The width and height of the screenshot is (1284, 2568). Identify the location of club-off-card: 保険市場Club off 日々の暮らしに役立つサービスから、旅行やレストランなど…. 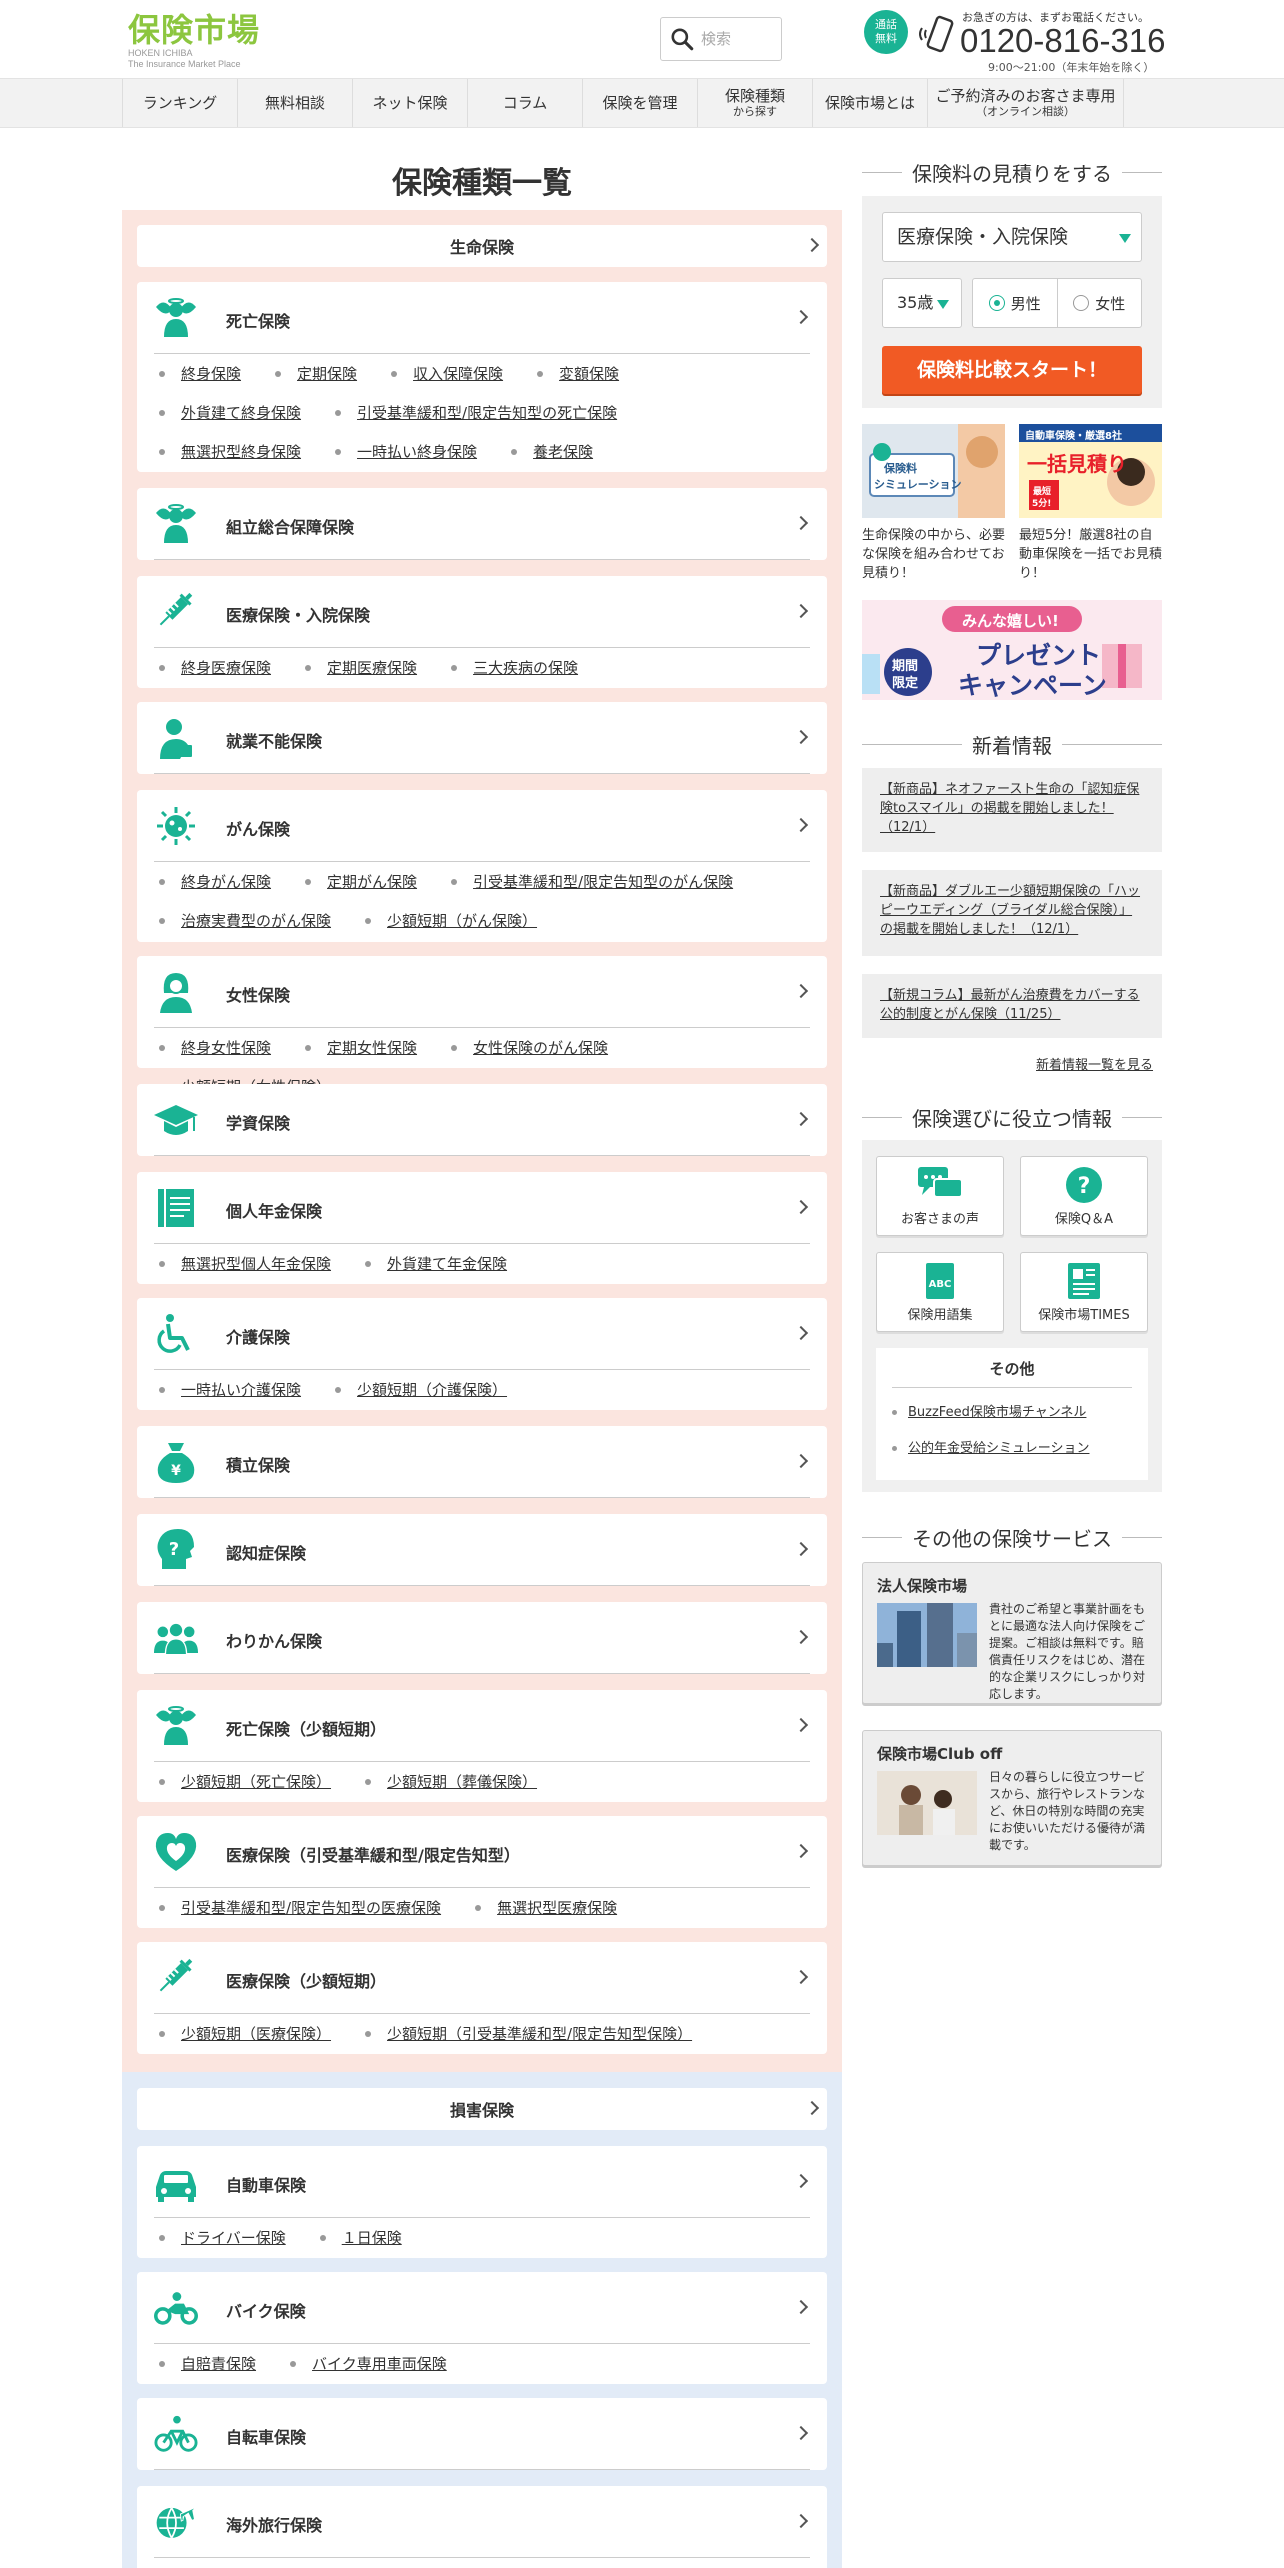
(1012, 1798).